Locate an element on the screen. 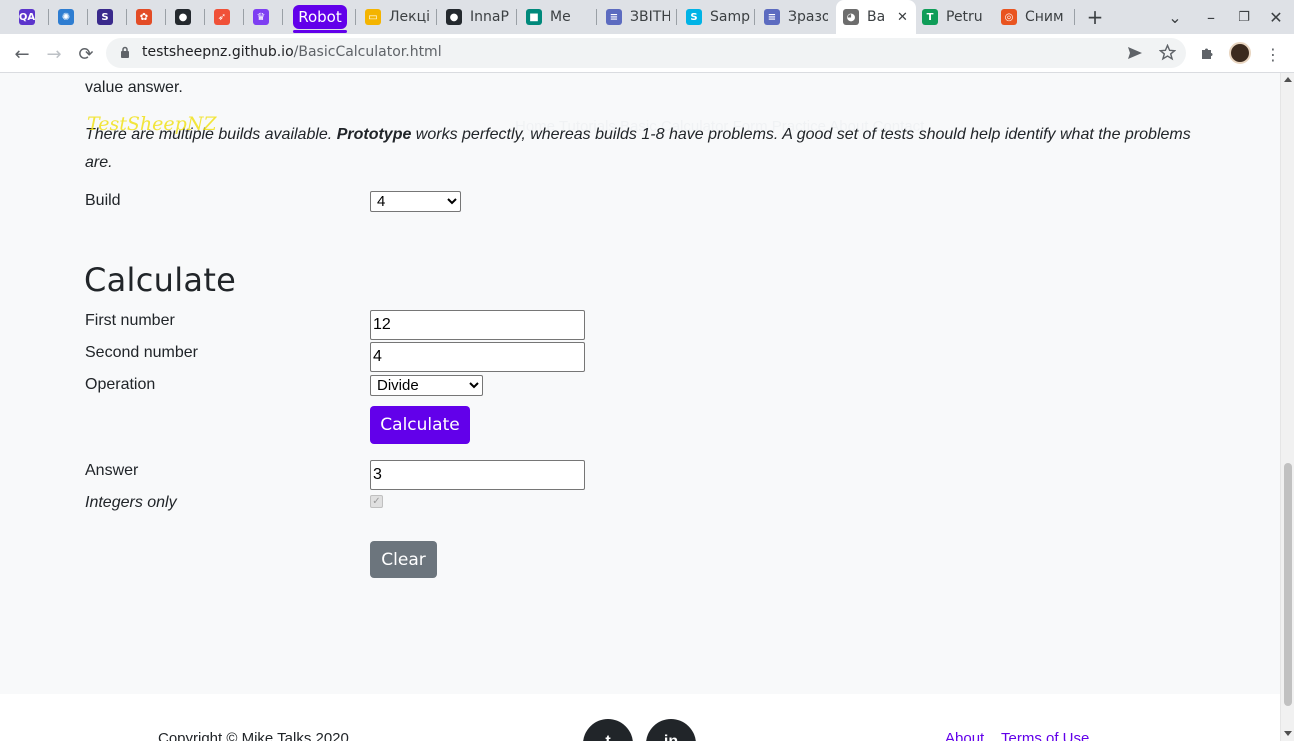 The height and width of the screenshot is (741, 1294). second-number-label: Second number is located at coordinates (141, 352).